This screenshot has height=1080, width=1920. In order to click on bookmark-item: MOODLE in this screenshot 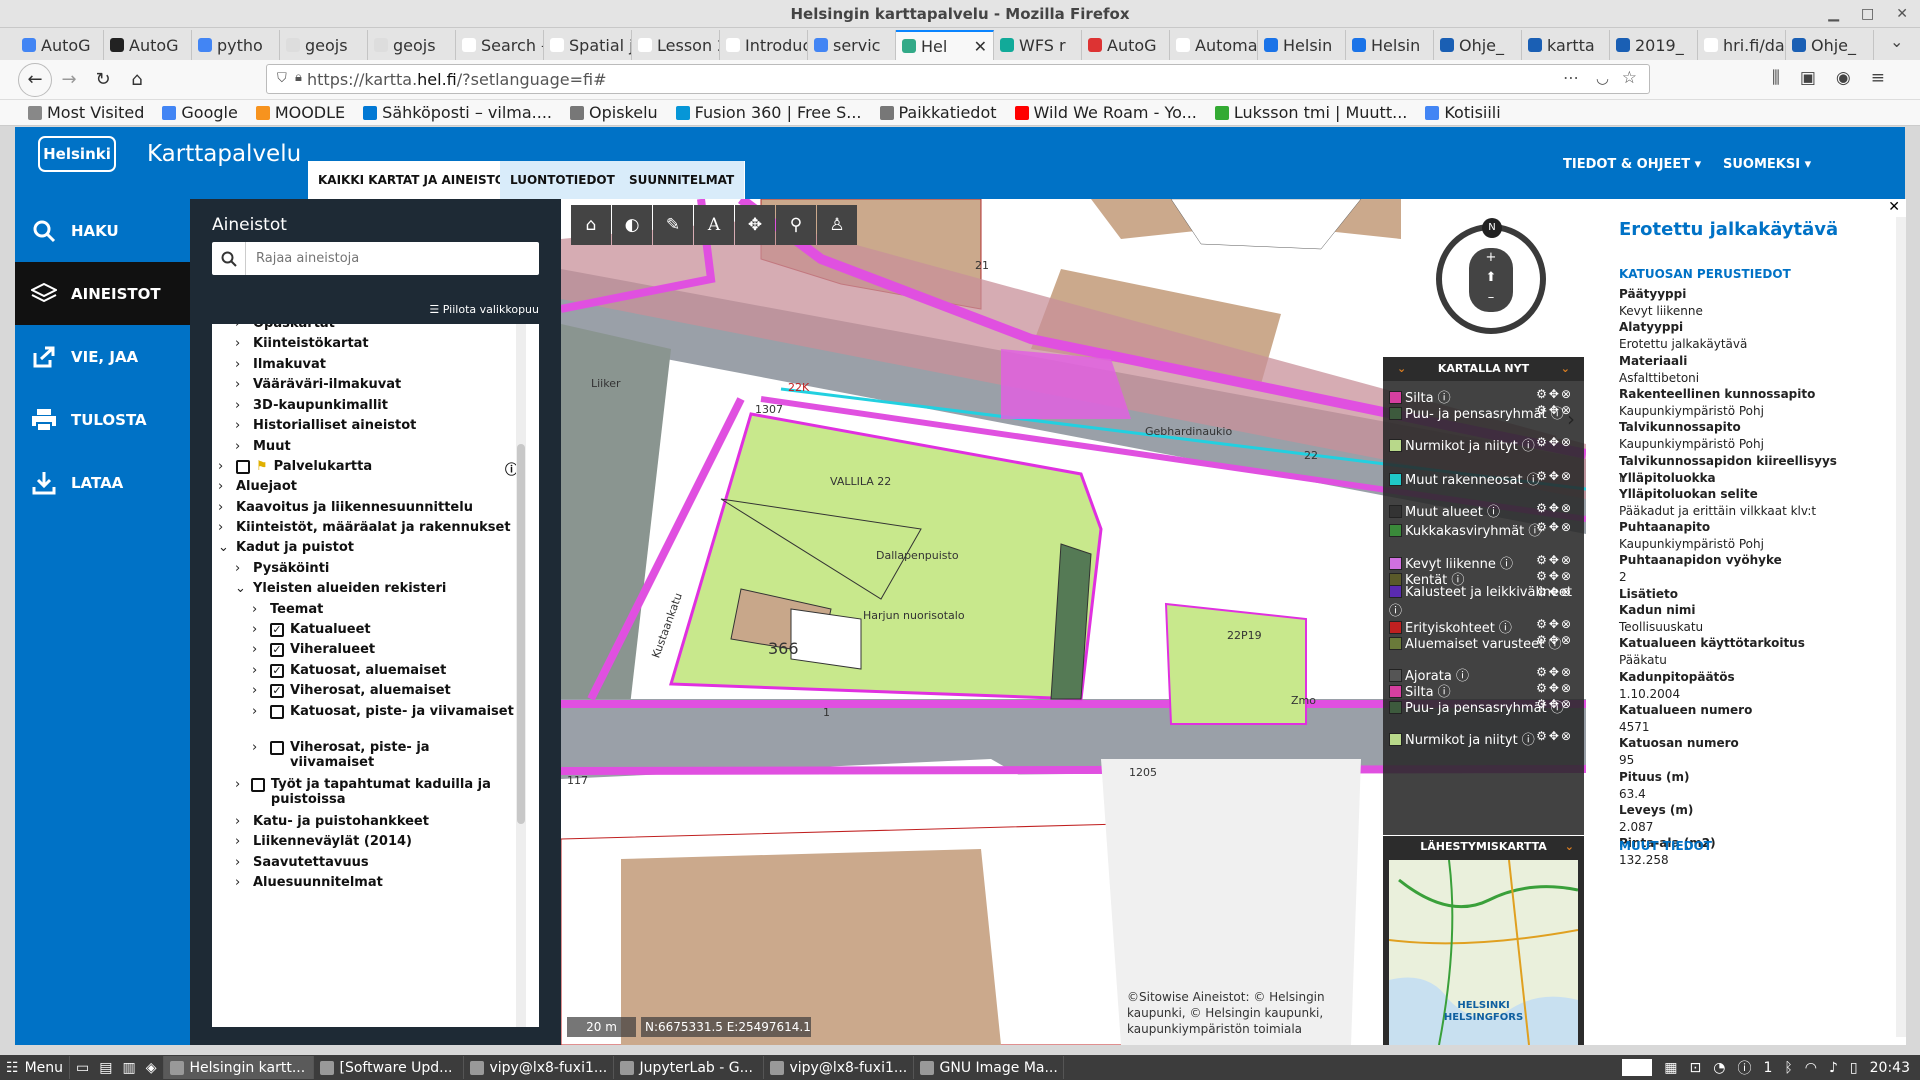, I will do `click(300, 112)`.